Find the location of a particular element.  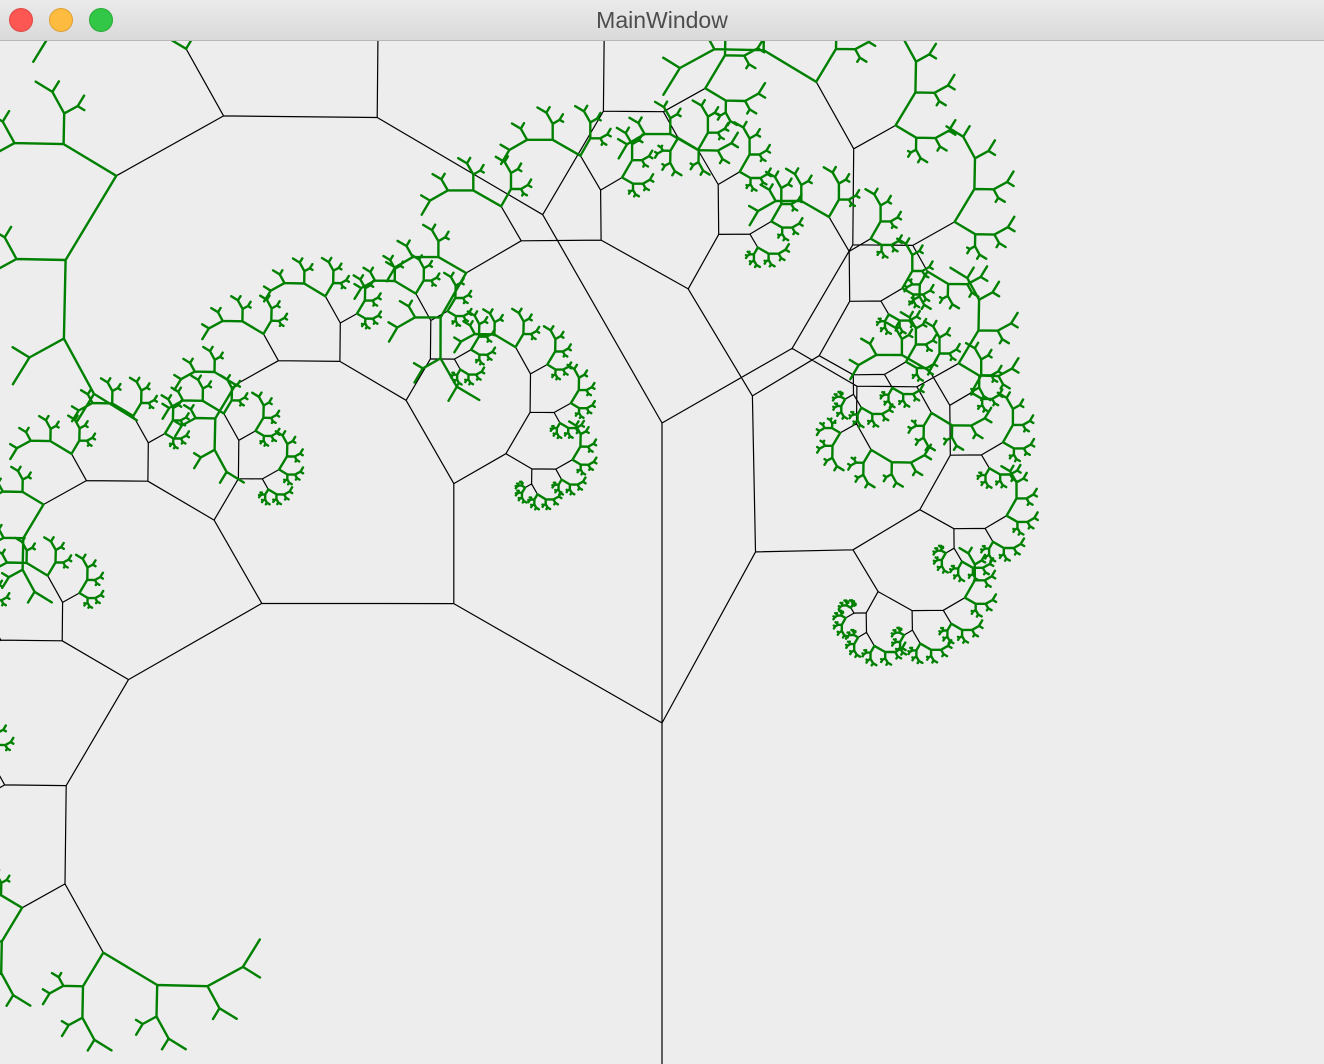

window-title: MainWindow is located at coordinates (662, 20).